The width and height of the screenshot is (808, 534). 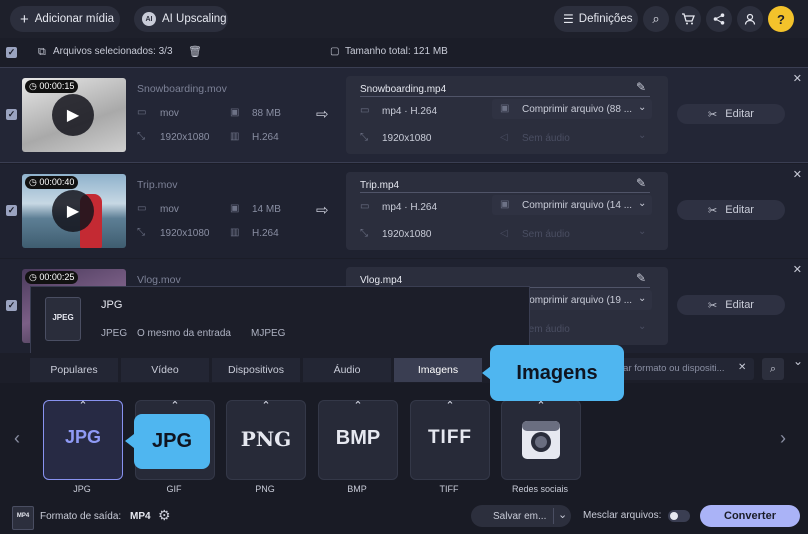 I want to click on popup-detail-resolution: O mesmo da entrada, so click(x=184, y=333).